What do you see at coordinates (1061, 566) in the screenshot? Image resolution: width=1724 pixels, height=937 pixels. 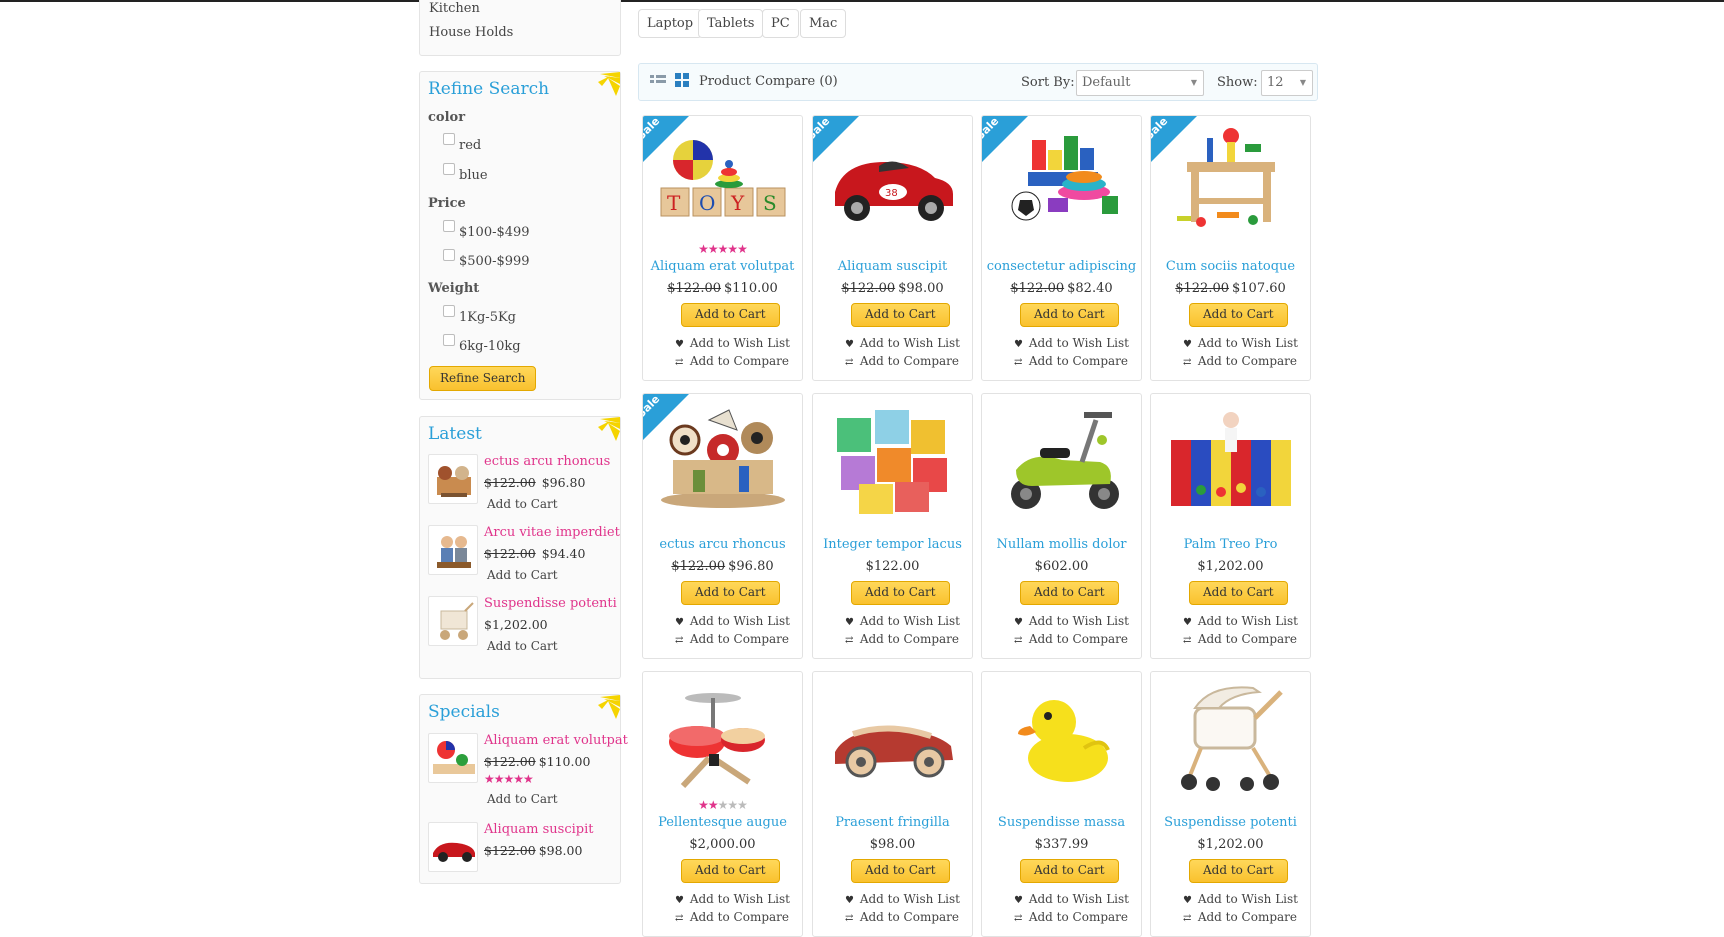 I see `product-price: $602.00` at bounding box center [1061, 566].